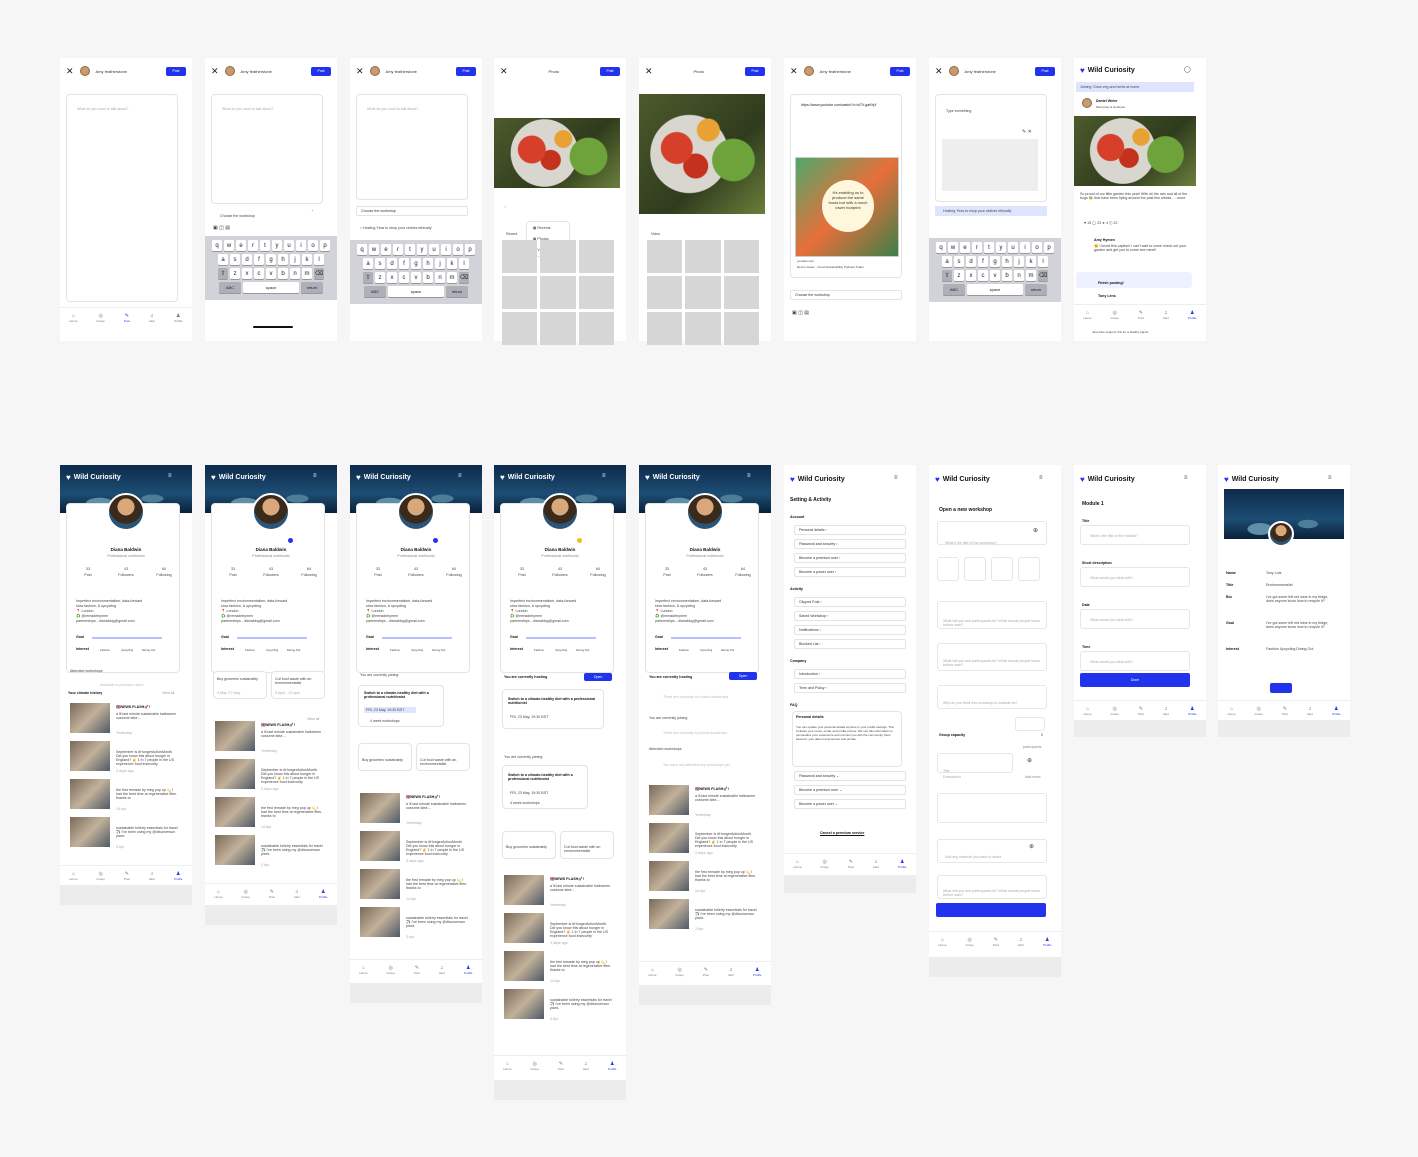 This screenshot has height=1157, width=1418. Describe the element at coordinates (850, 630) in the screenshot. I see `settings-item: Notifications ›` at that location.